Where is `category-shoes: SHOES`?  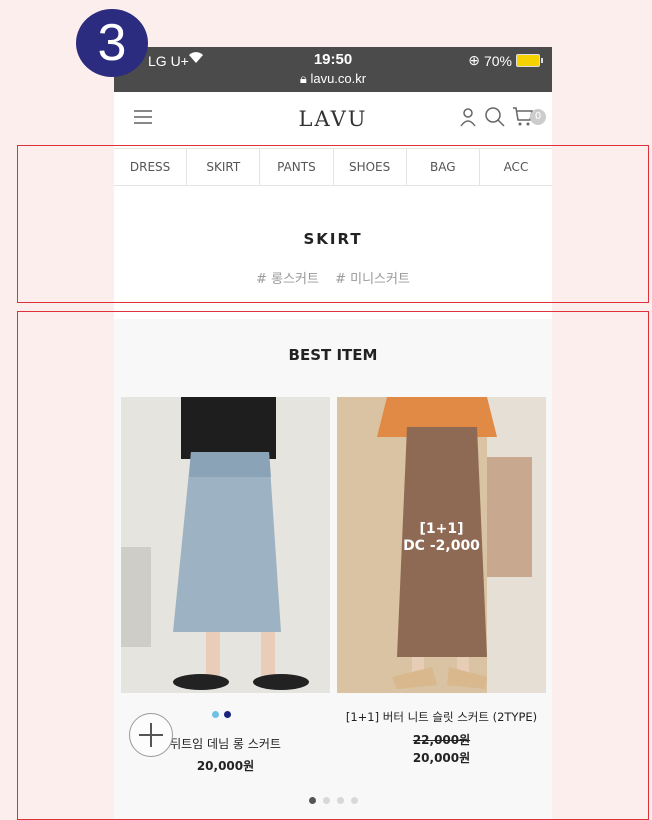
category-shoes: SHOES is located at coordinates (370, 167).